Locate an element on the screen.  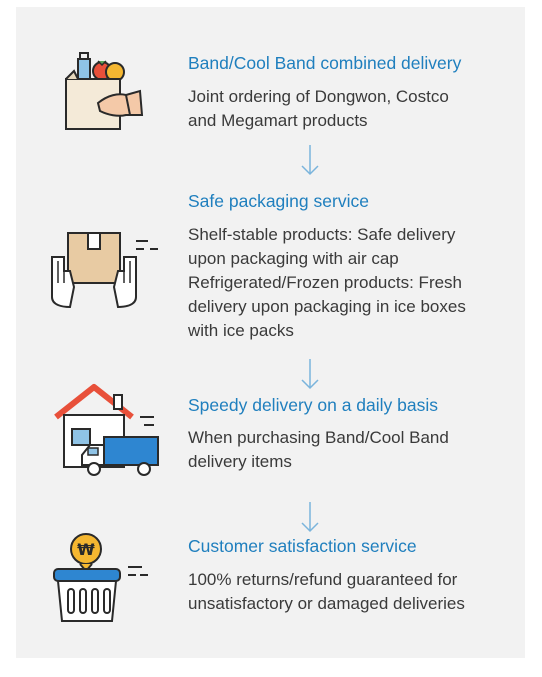
description-line: and Megamart products is located at coordinates (278, 120).